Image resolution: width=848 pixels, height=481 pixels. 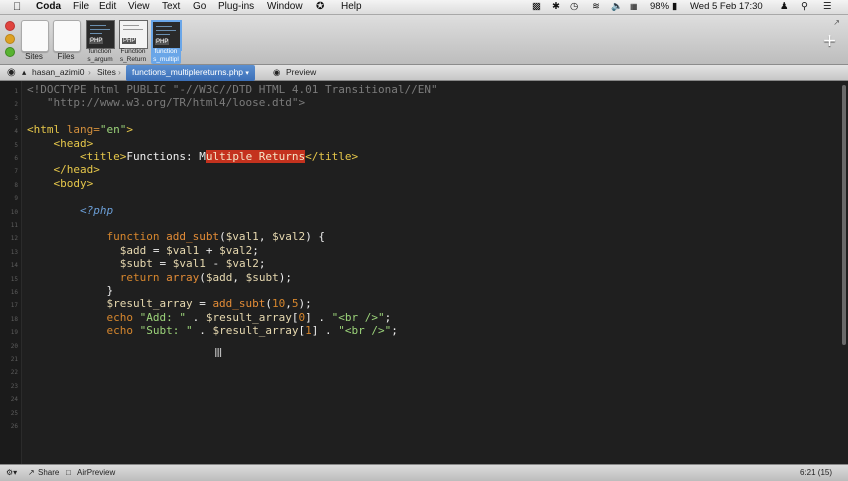 I want to click on status-bar: ⚙▾ ↗ Share □ AirPreview 6:21 (15), so click(x=424, y=472).